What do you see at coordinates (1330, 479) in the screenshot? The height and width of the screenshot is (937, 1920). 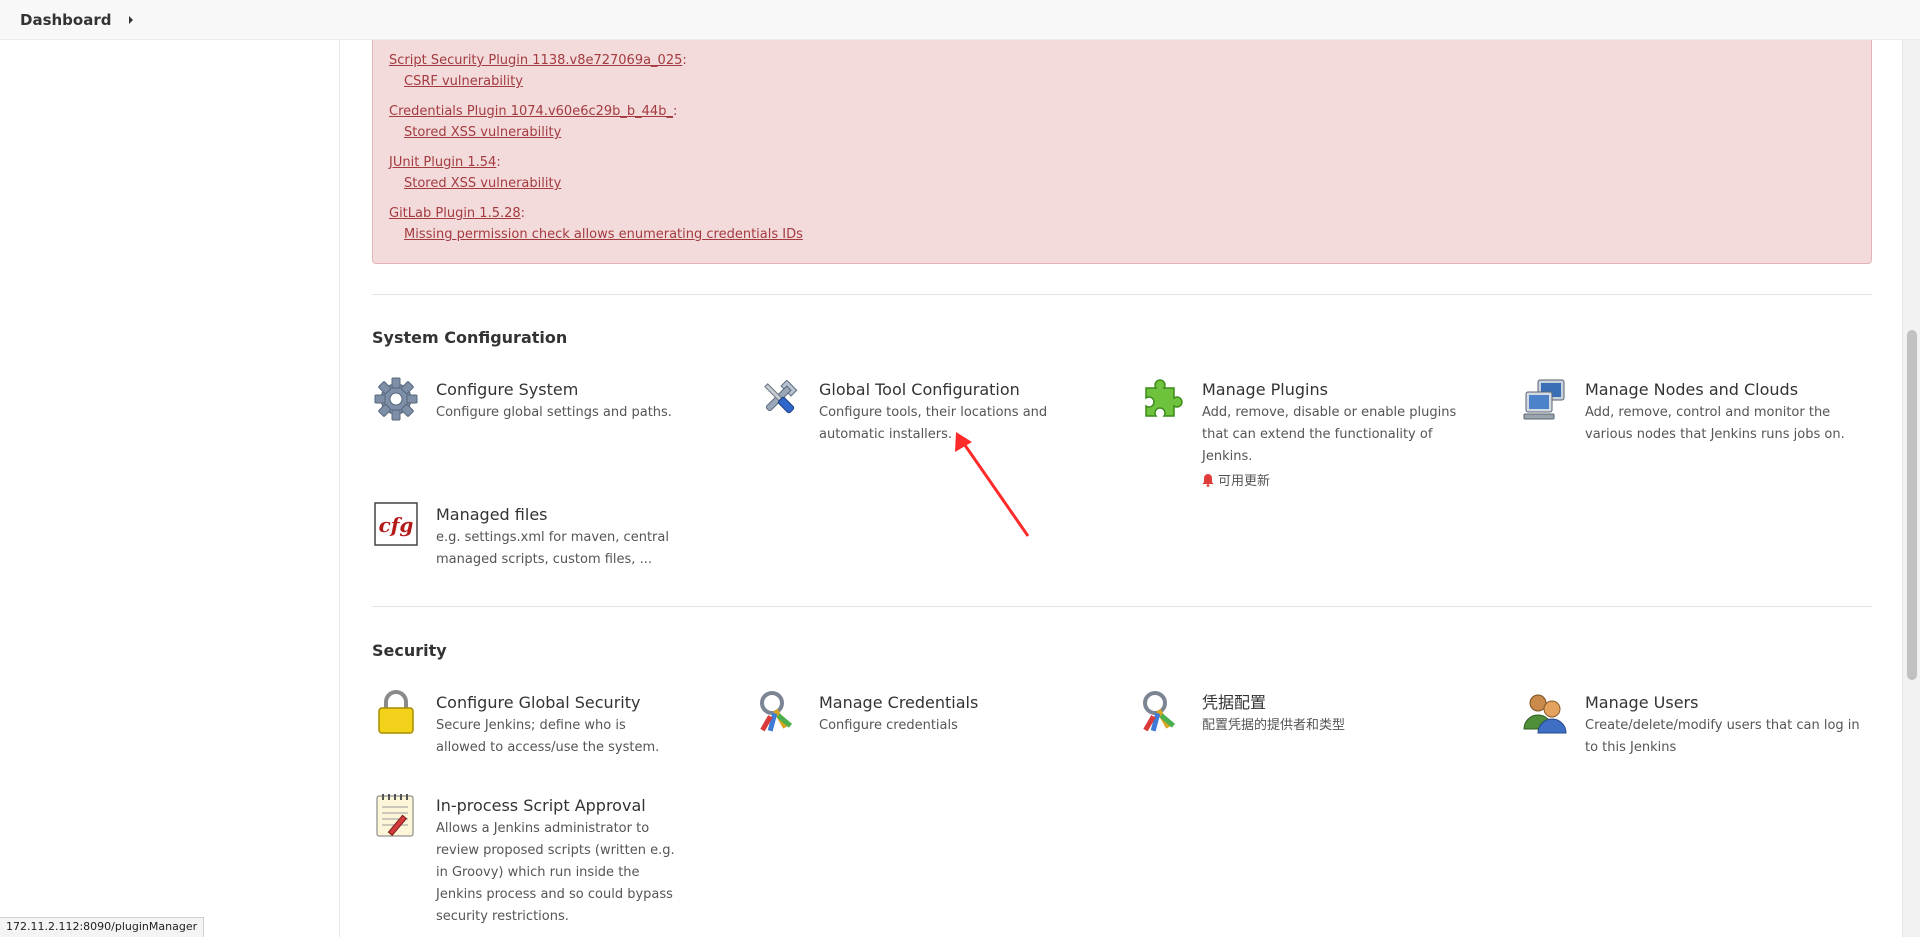 I see `updates-available-badge: 可用更新` at bounding box center [1330, 479].